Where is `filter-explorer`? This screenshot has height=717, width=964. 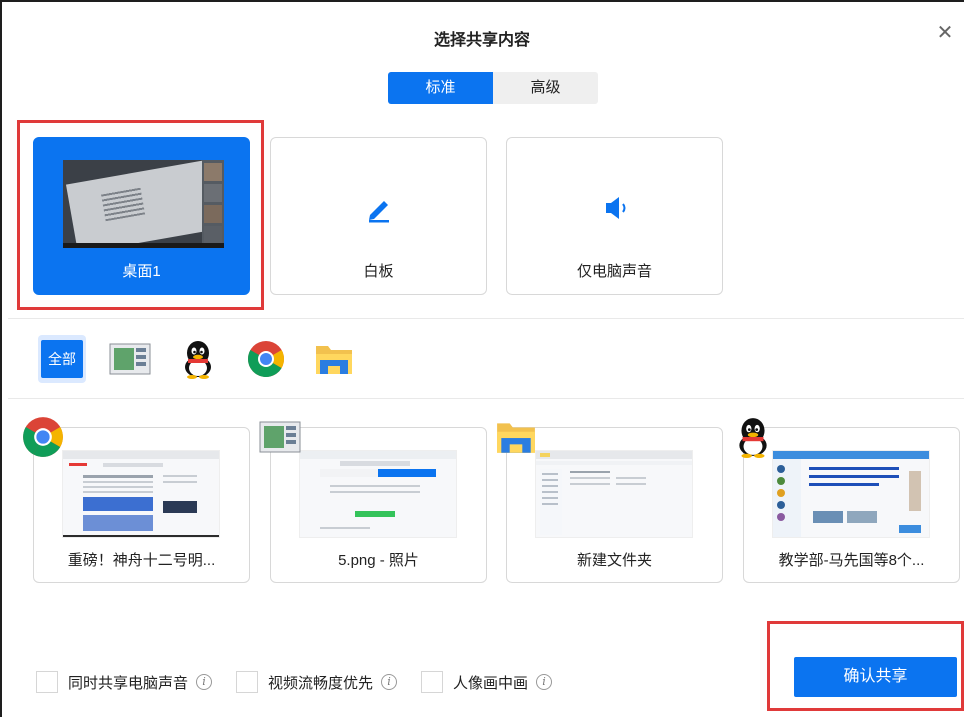
filter-explorer is located at coordinates (334, 359).